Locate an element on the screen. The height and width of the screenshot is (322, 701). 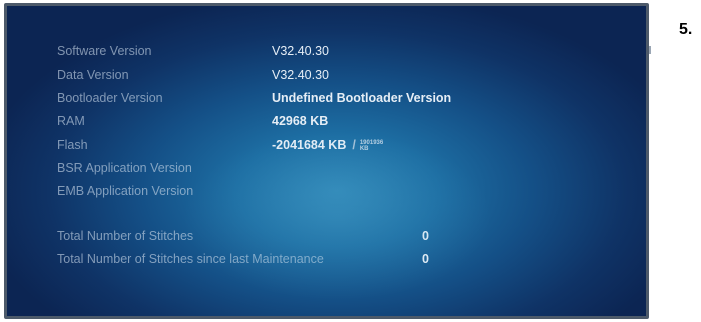
label-software-version: Software Version is located at coordinates (104, 51).